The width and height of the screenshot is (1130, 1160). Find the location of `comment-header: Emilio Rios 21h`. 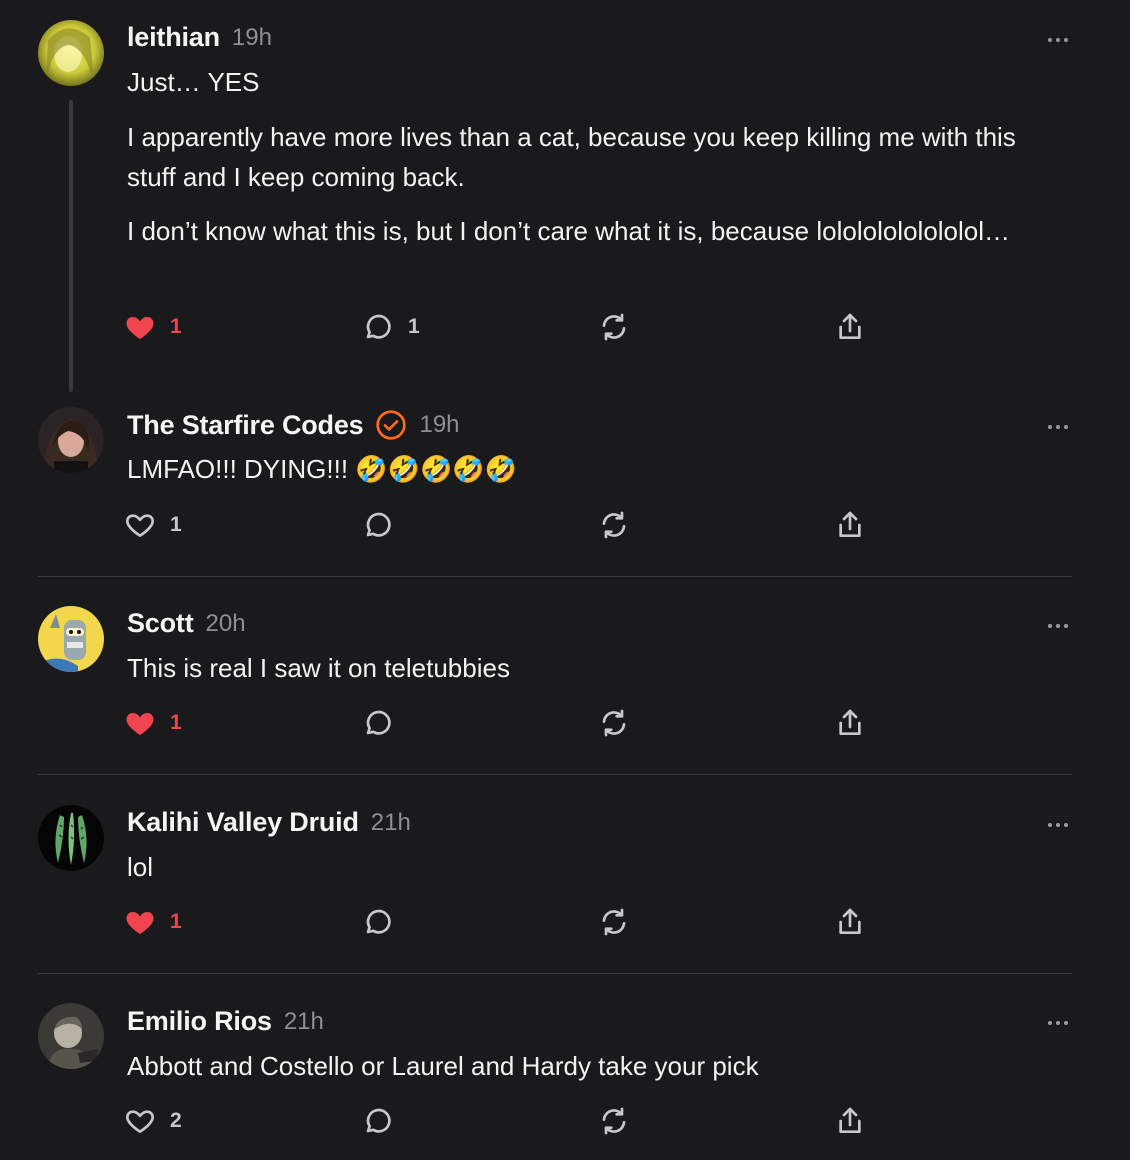

comment-header: Emilio Rios 21h is located at coordinates (225, 1021).